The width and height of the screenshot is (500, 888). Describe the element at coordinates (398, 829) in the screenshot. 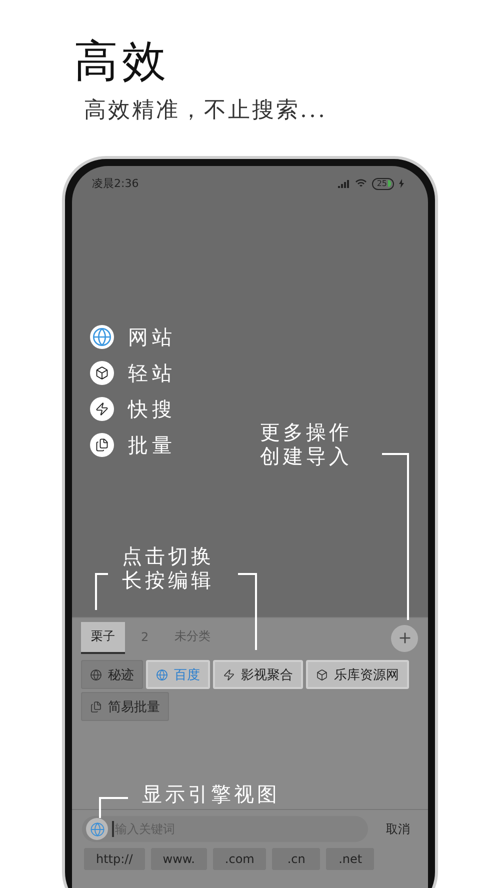

I see `cancel-button: 取消` at that location.